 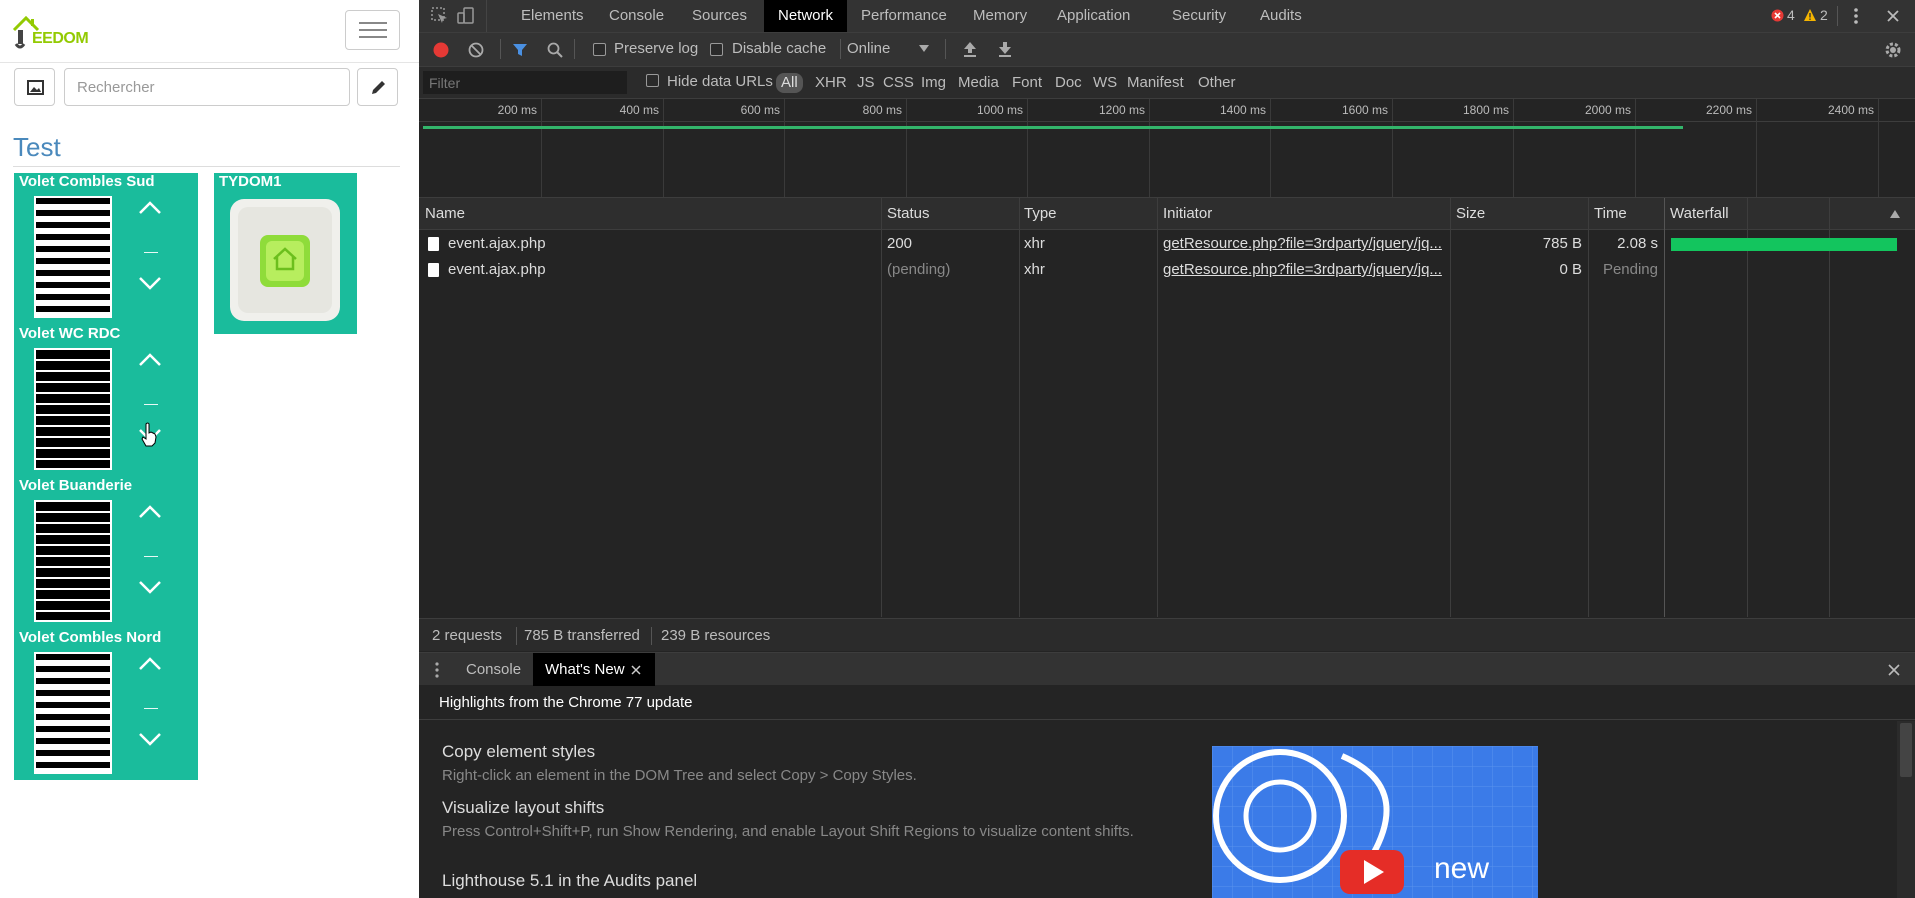 I want to click on file-icon, so click(x=433, y=244).